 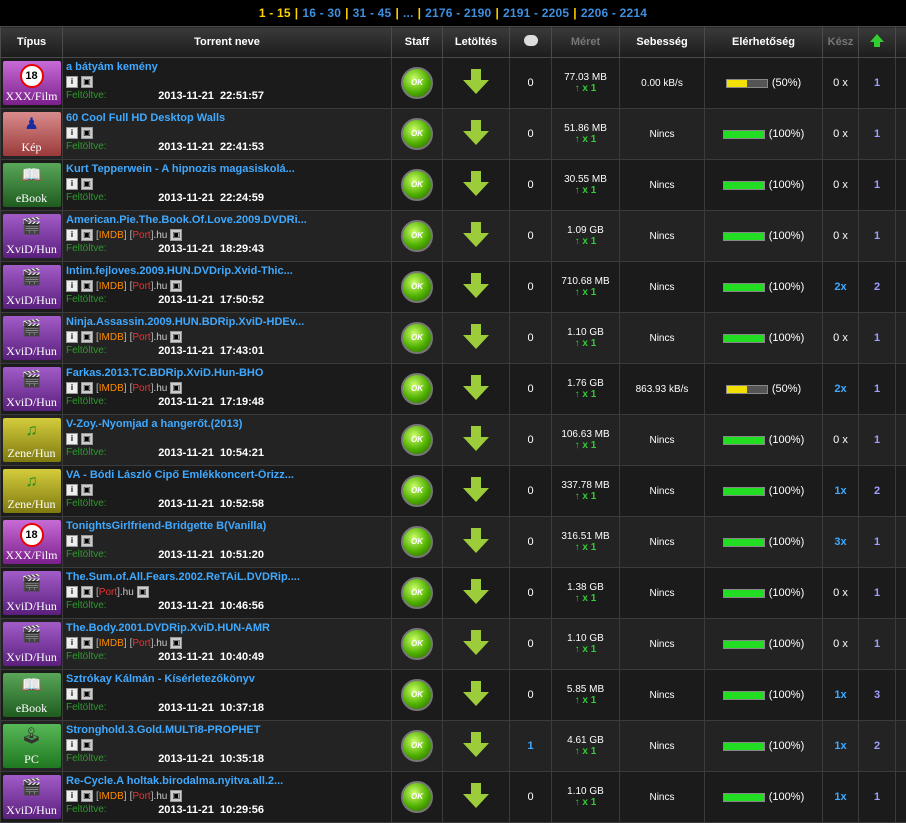 I want to click on comments-cell: 1, so click(x=531, y=746).